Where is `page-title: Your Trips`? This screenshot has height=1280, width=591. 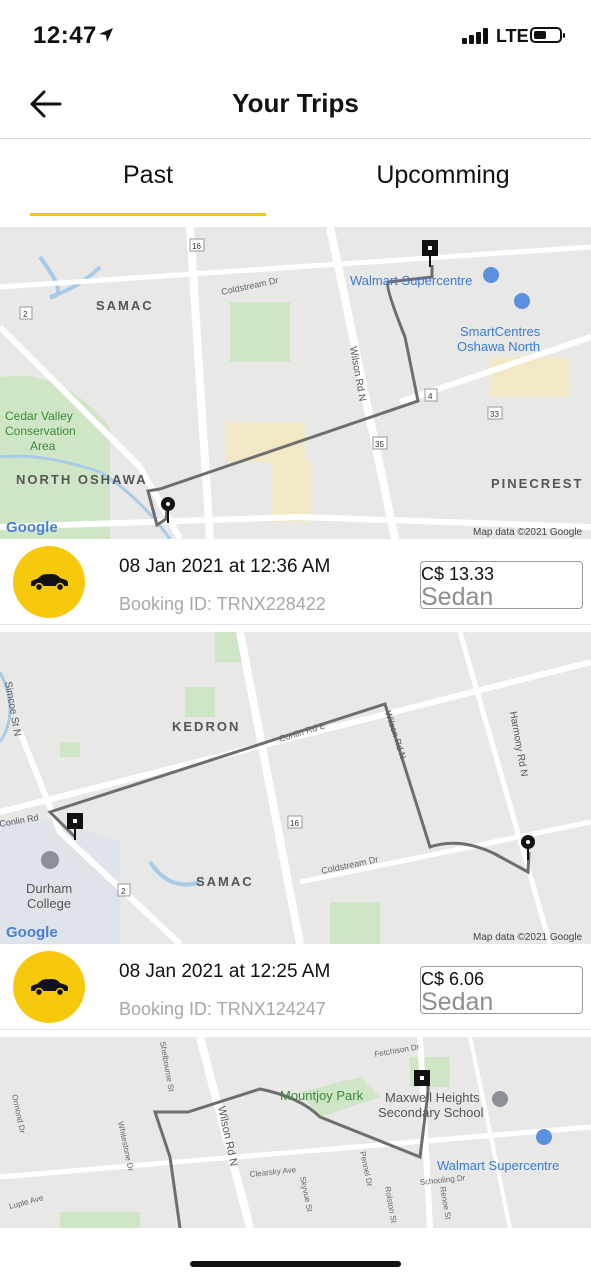
page-title: Your Trips is located at coordinates (295, 103).